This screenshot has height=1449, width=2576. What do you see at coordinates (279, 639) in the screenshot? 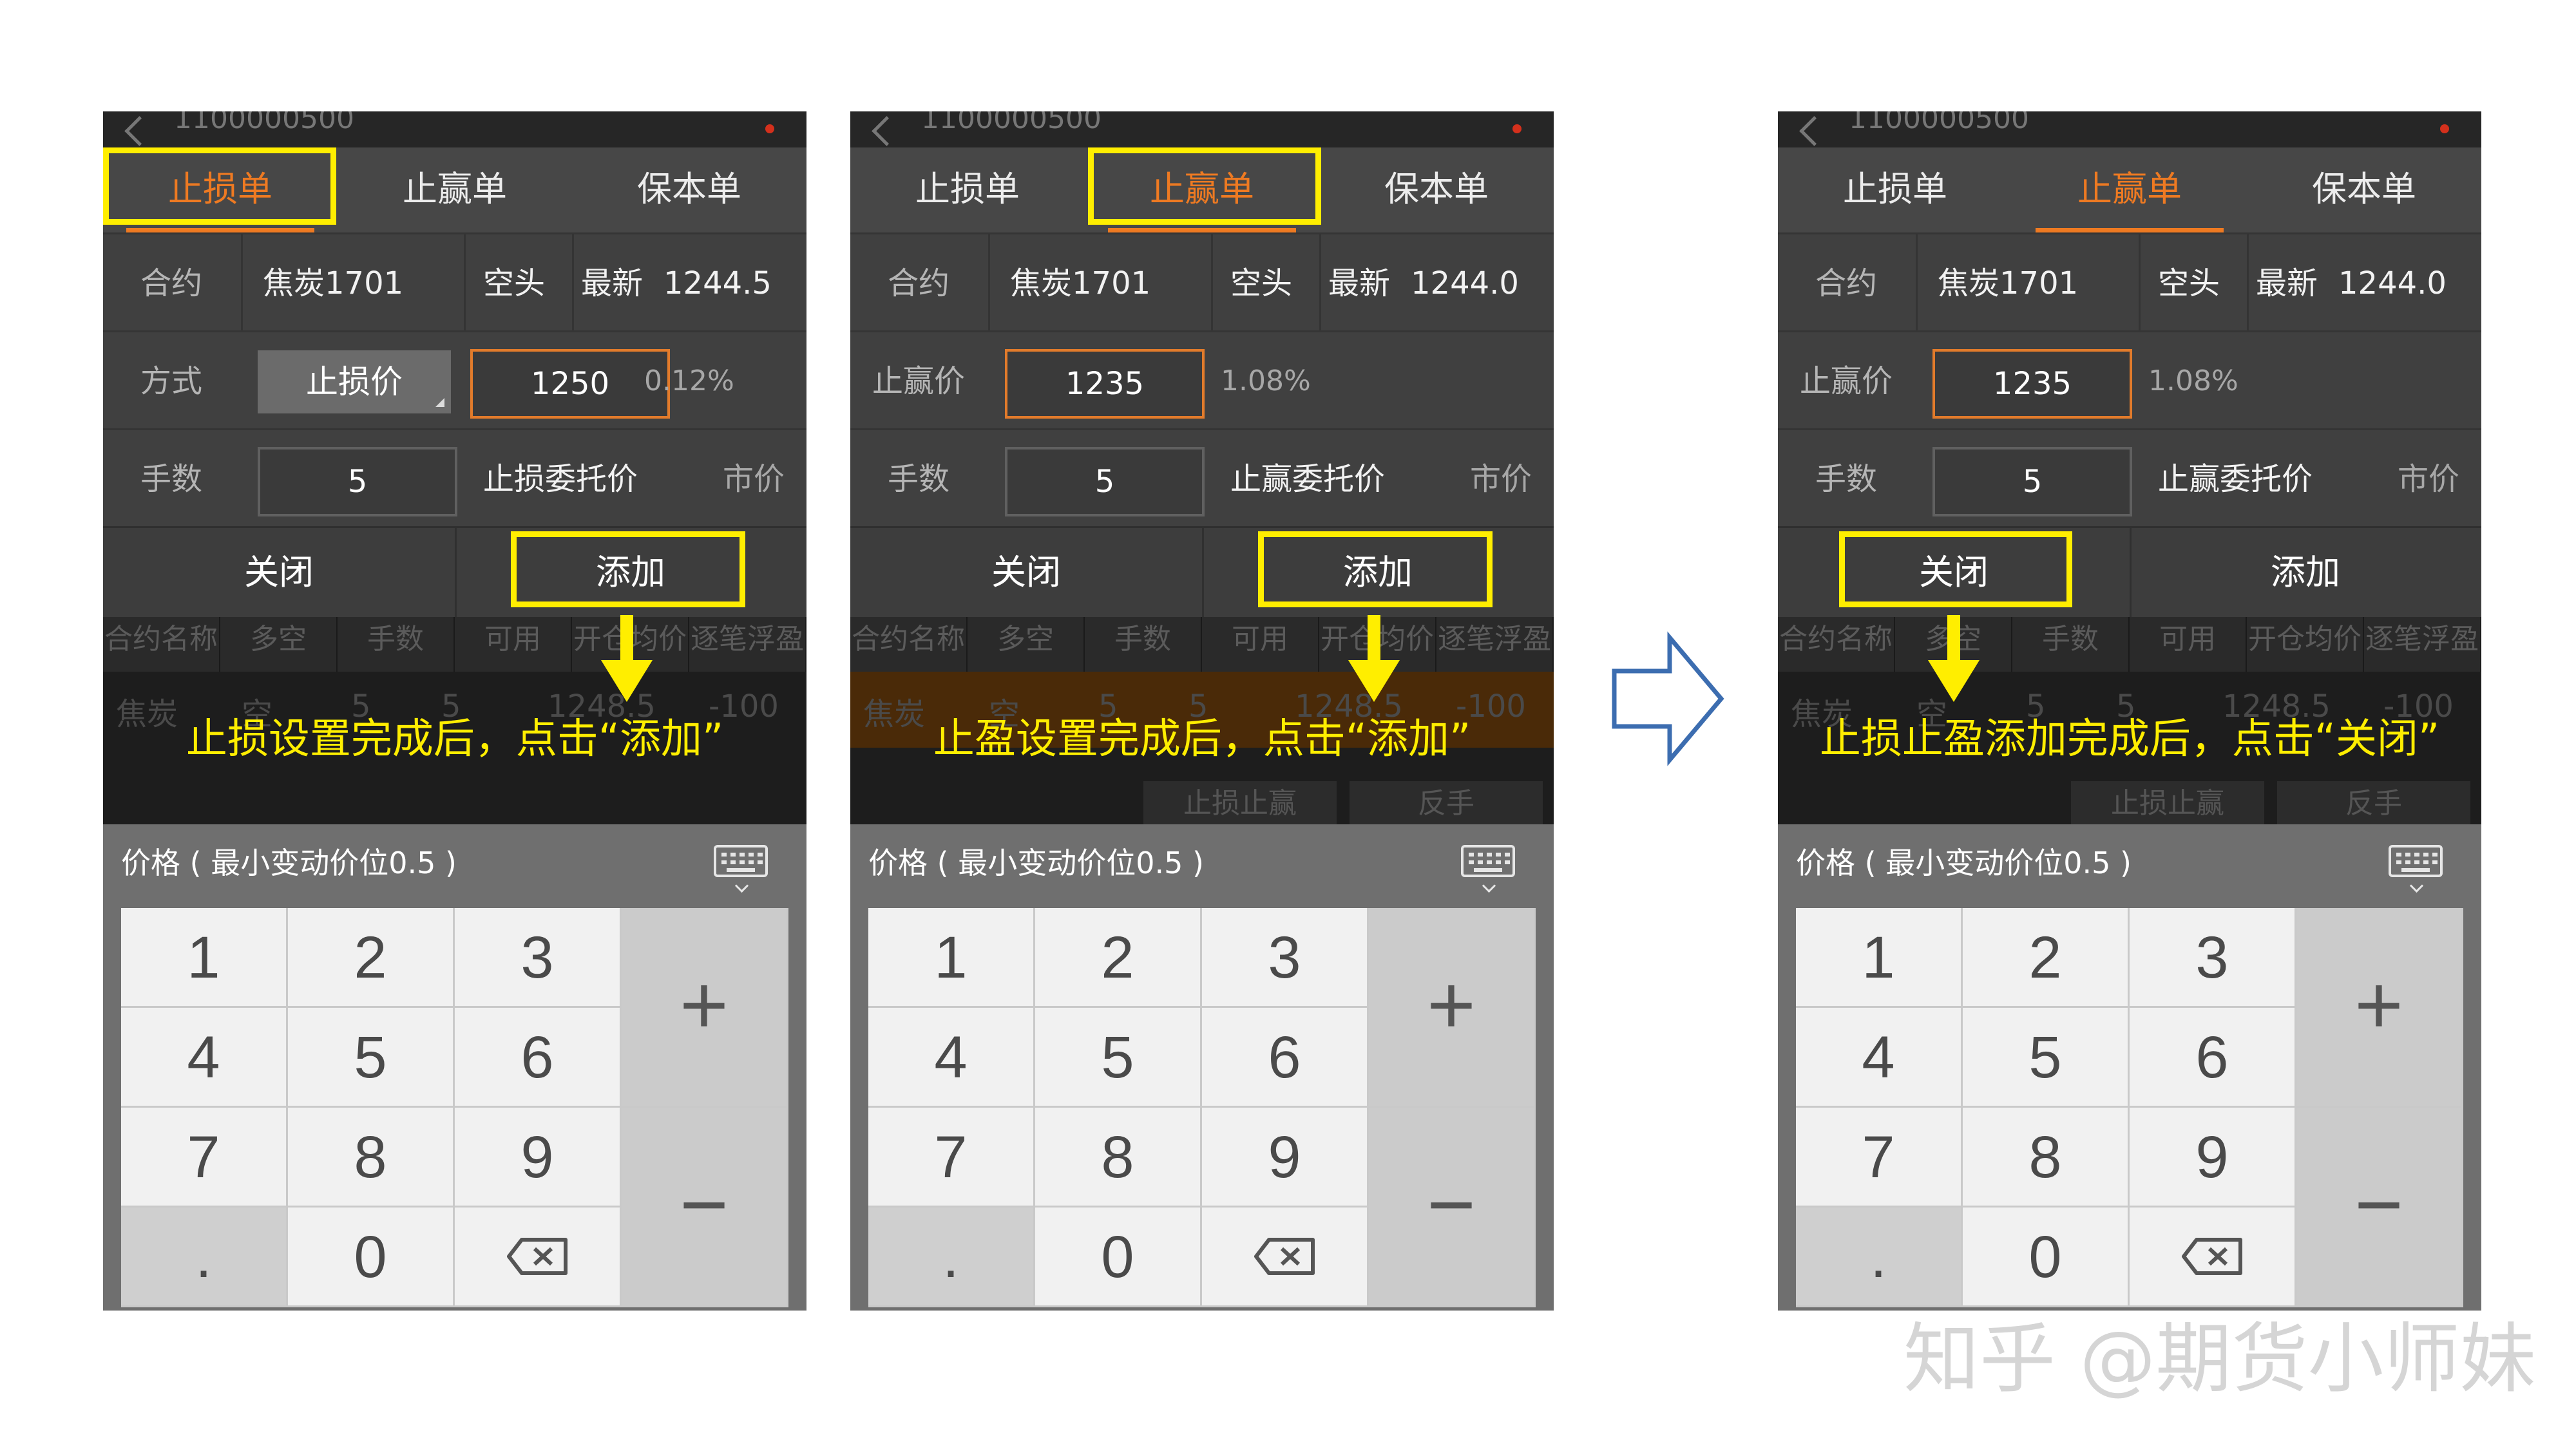
I see `column-header: 多空` at bounding box center [279, 639].